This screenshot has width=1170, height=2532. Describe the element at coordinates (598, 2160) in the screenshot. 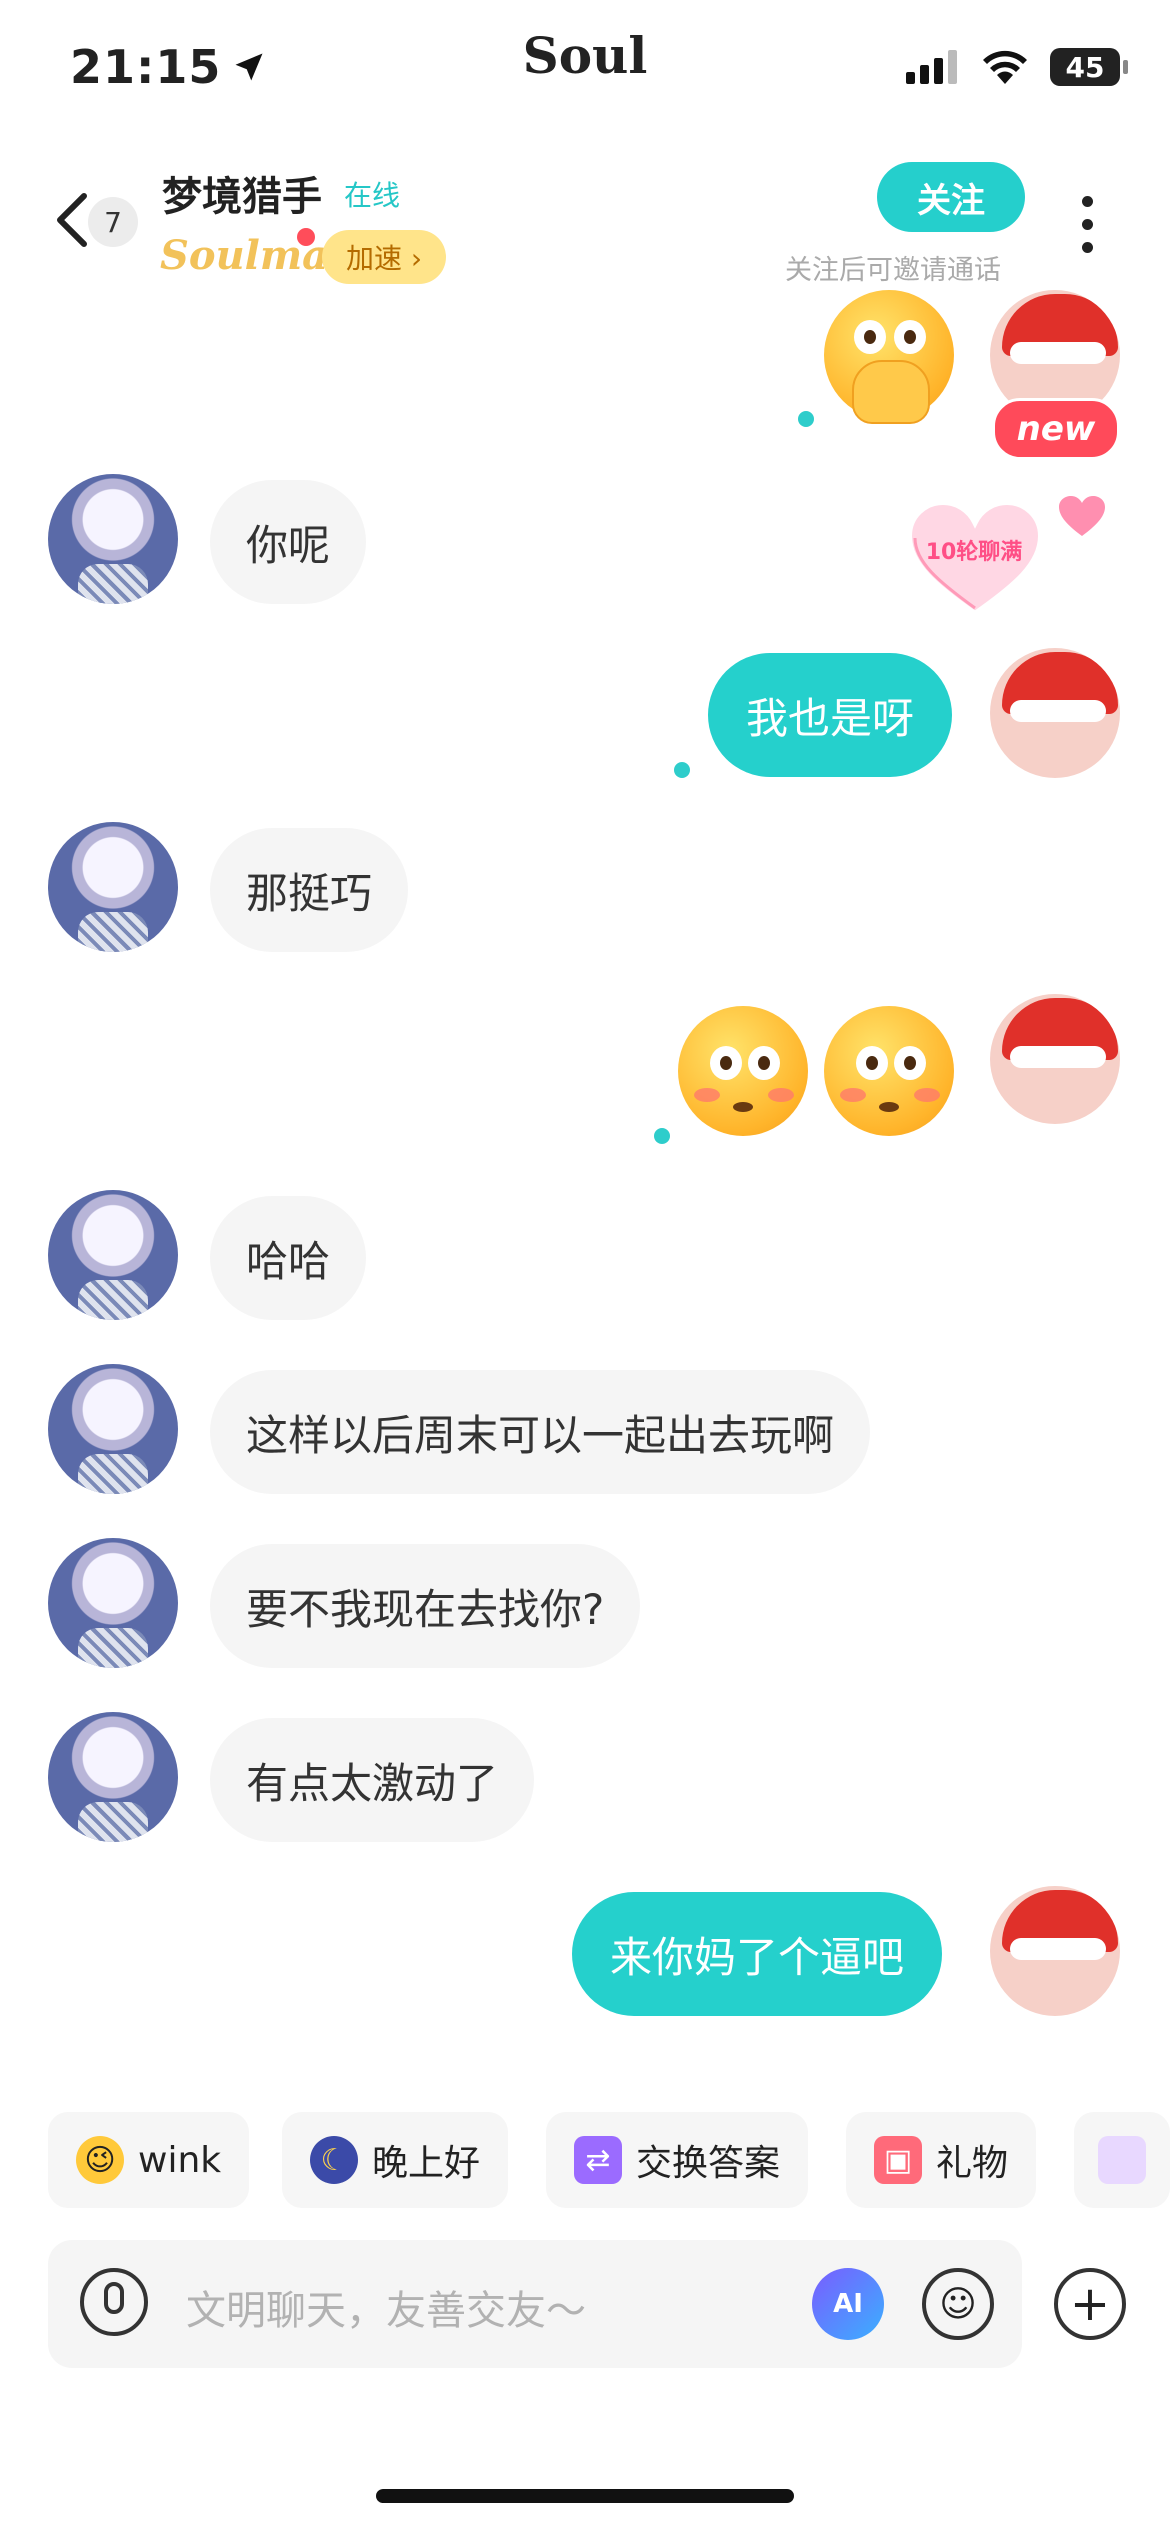

I see `exchange-icon: ⇄` at that location.